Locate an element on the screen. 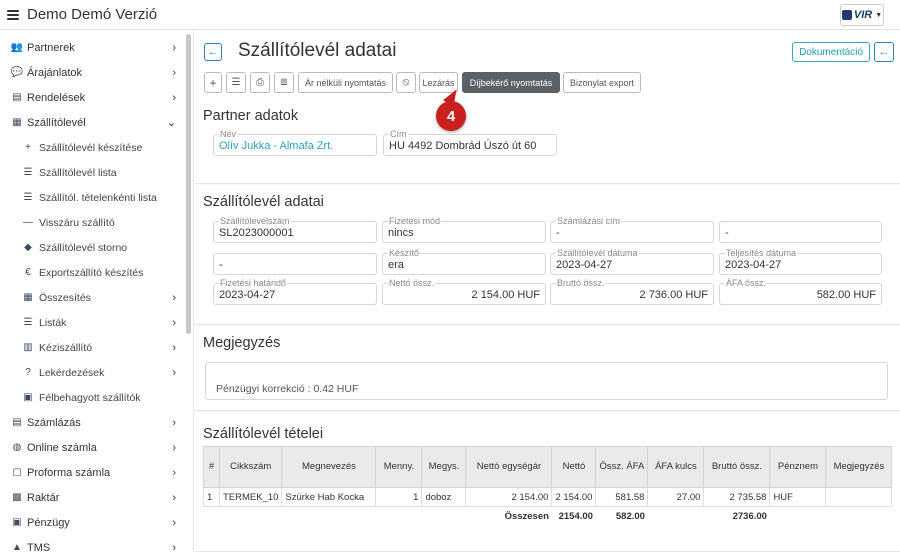 This screenshot has width=900, height=552. sidebar-item-2: ▤ Rendelések › is located at coordinates (93, 97).